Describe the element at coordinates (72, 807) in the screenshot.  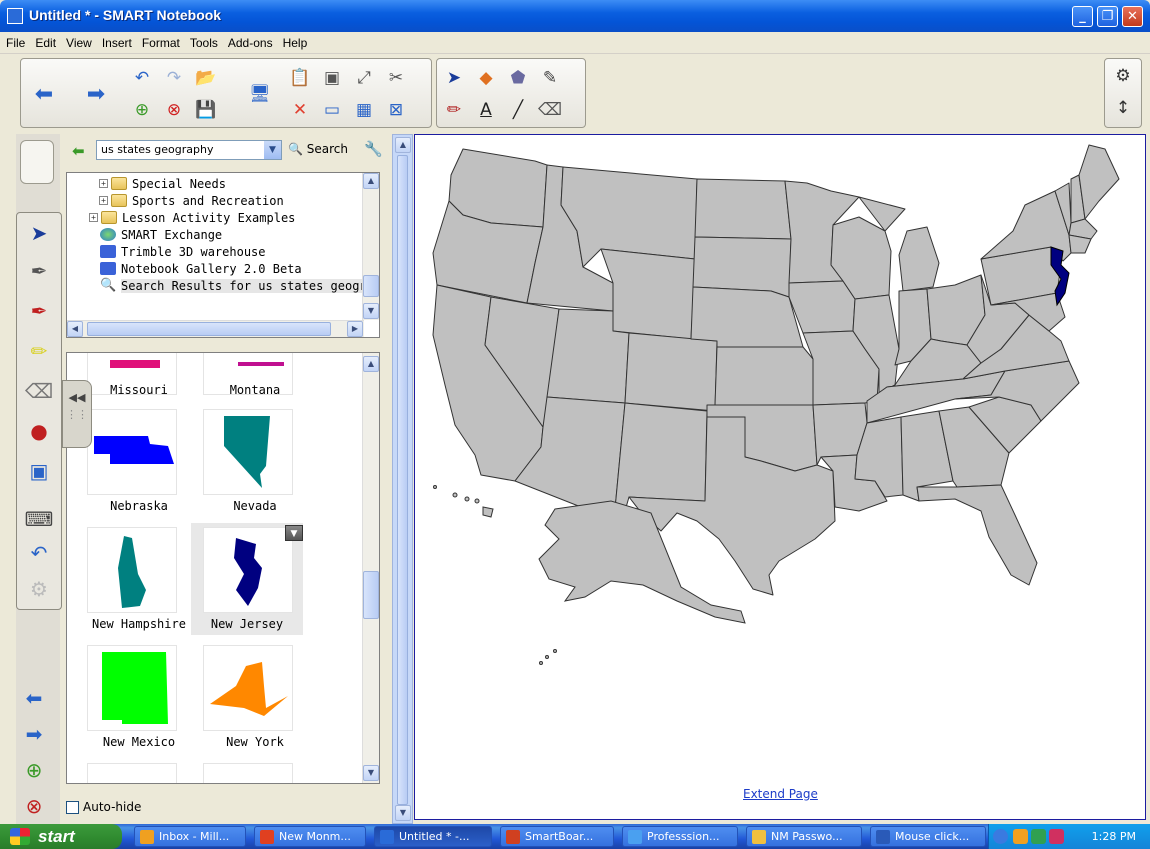
I see `autohide-checkbox` at that location.